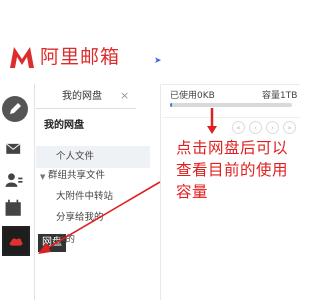 Image resolution: width=320 pixels, height=300 pixels. I want to click on pencil-icon, so click(15, 108).